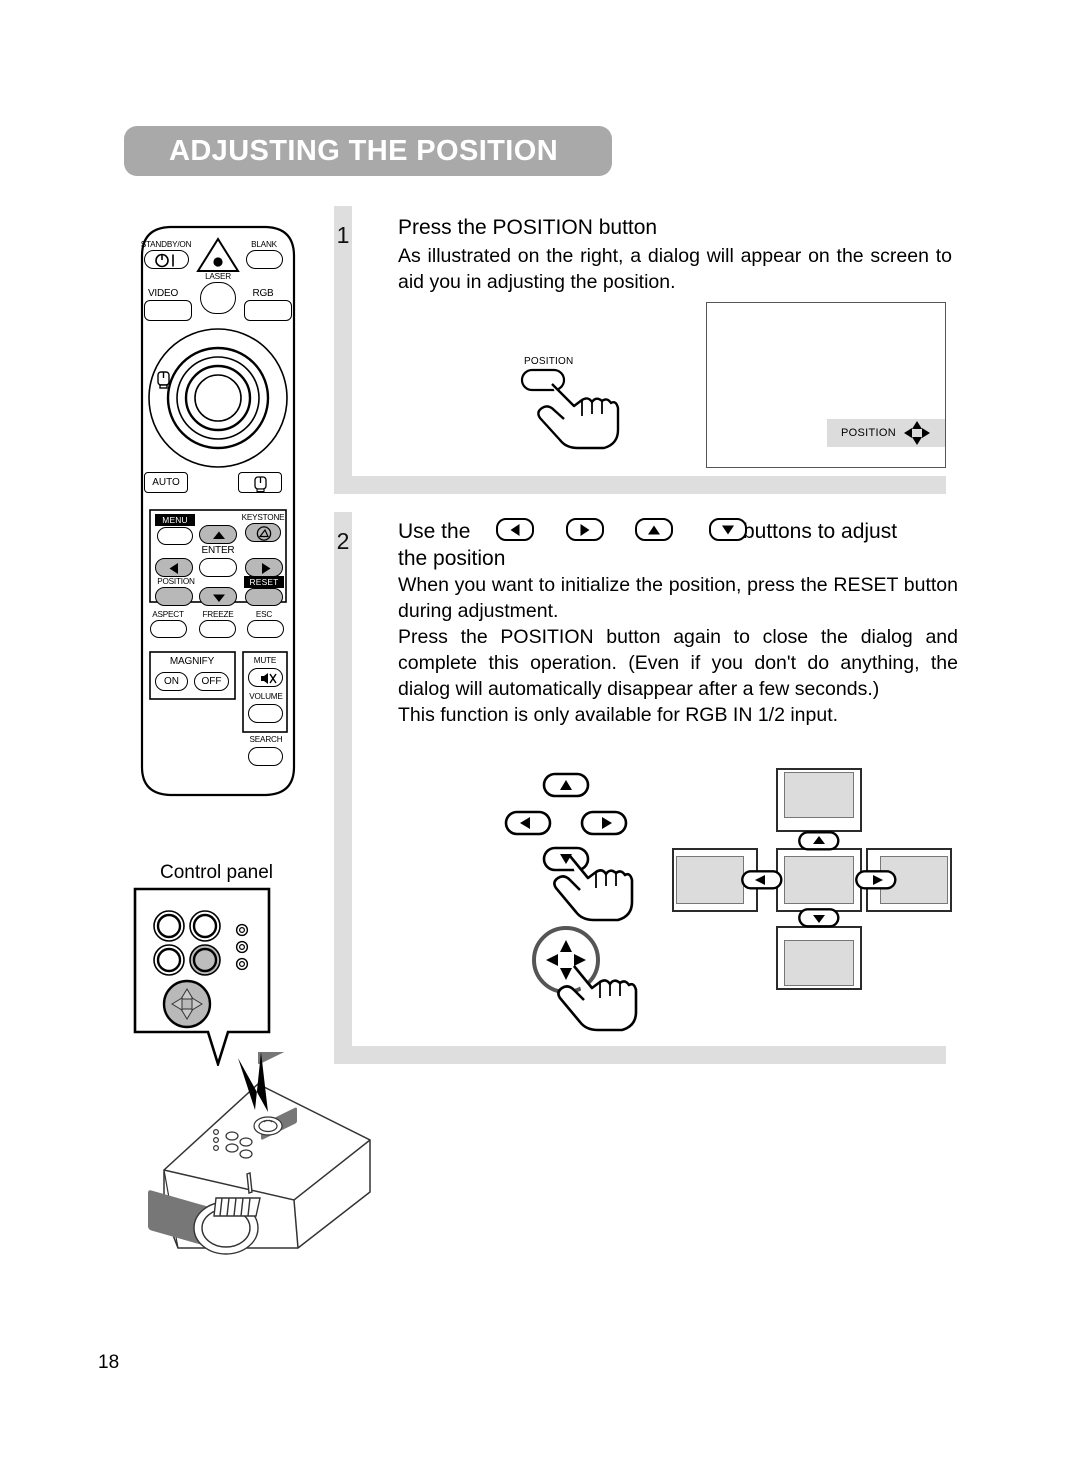  What do you see at coordinates (174, 596) in the screenshot?
I see `remote-button-position` at bounding box center [174, 596].